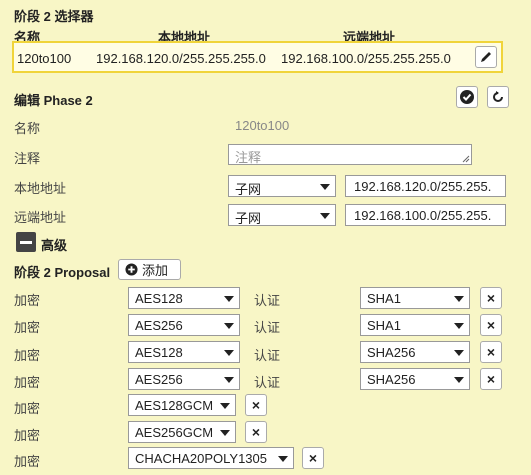 The height and width of the screenshot is (475, 531). Describe the element at coordinates (248, 157) in the screenshot. I see `comment-placeholder: 注释` at that location.